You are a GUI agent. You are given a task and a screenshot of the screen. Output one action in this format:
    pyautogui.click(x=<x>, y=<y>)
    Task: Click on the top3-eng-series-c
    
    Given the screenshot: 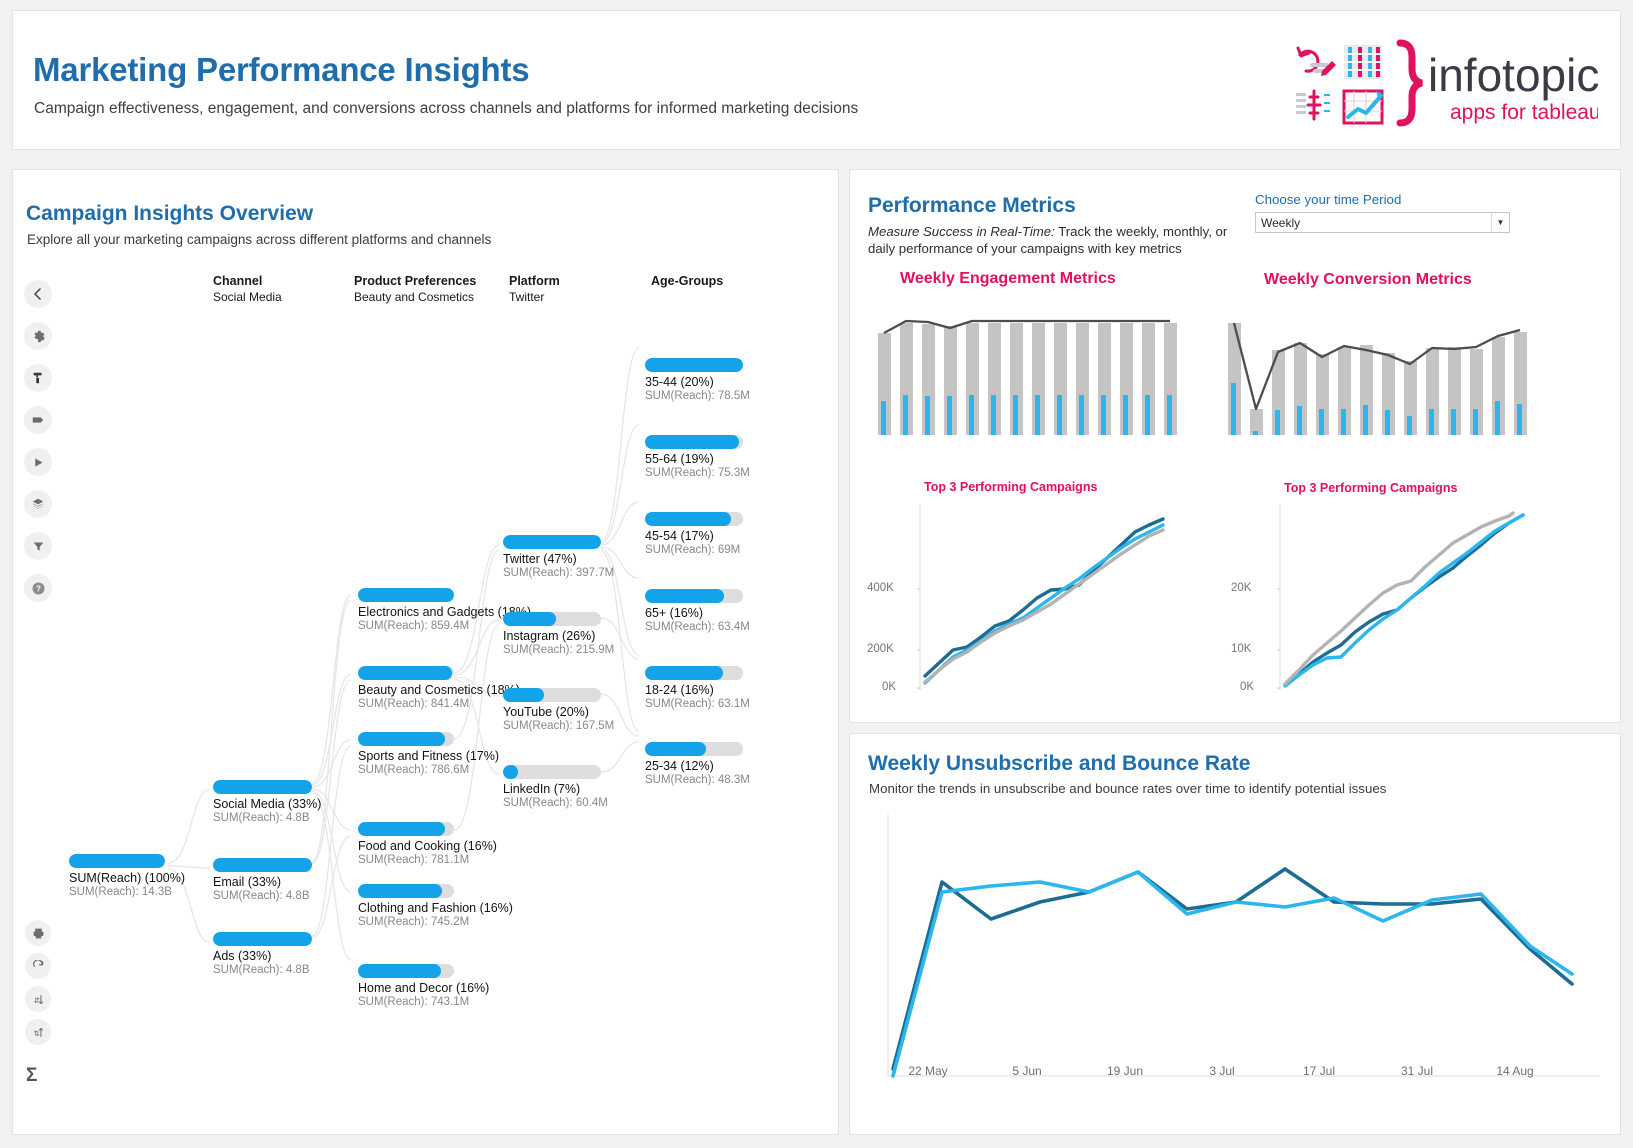 What is the action you would take?
    pyautogui.click(x=1044, y=606)
    